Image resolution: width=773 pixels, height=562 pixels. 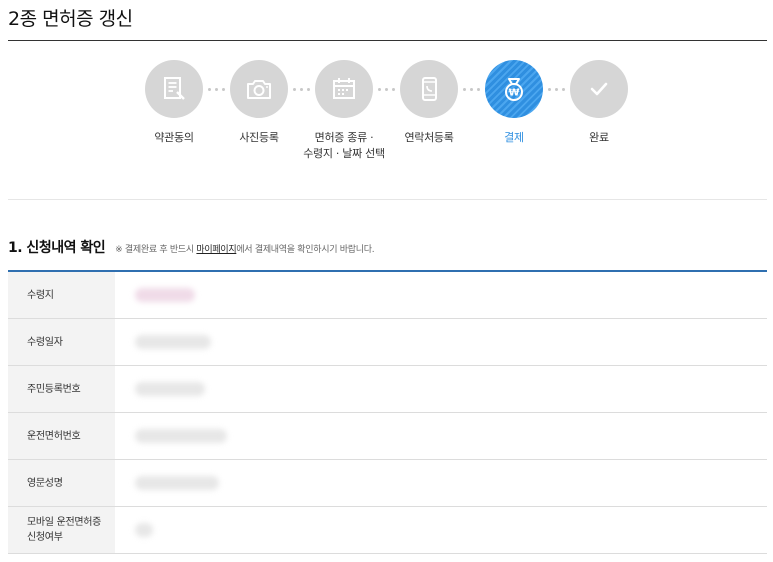 I want to click on page-title: 2종 면허증 갱신, so click(x=70, y=19).